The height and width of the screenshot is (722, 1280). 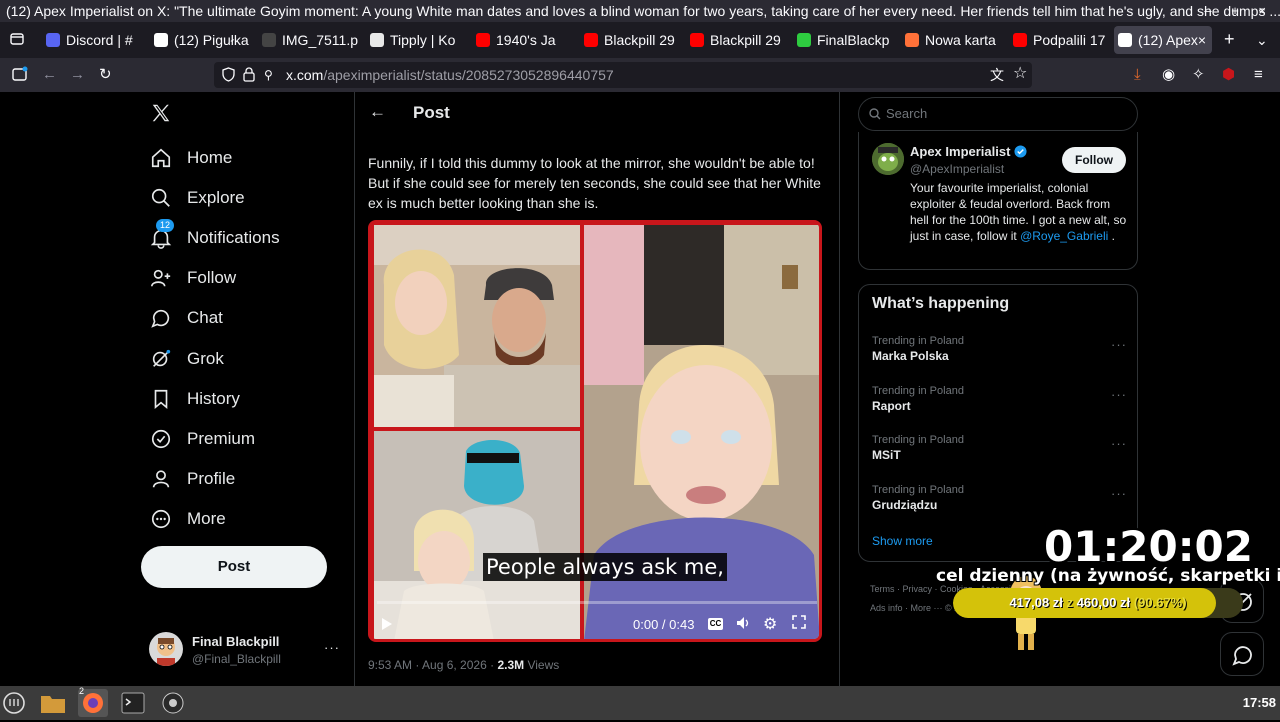 What do you see at coordinates (799, 624) in the screenshot?
I see `fullscreen-icon` at bounding box center [799, 624].